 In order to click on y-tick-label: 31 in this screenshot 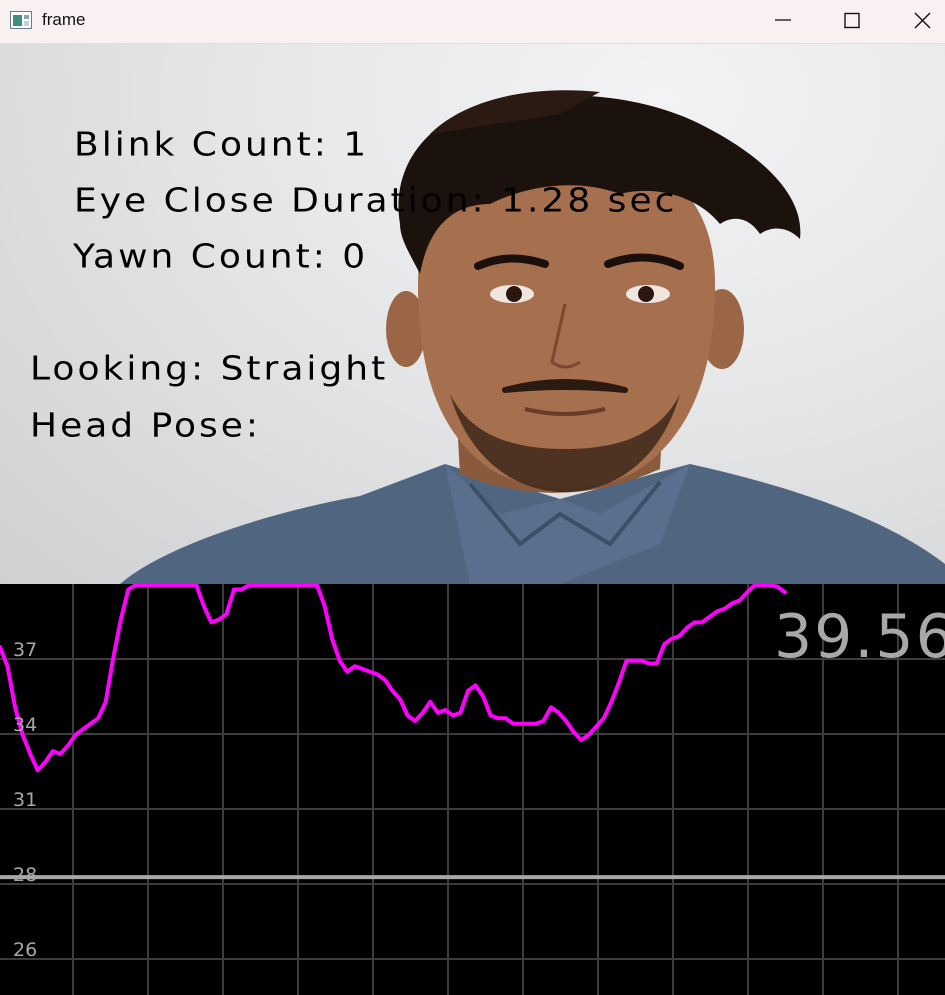, I will do `click(25, 800)`.